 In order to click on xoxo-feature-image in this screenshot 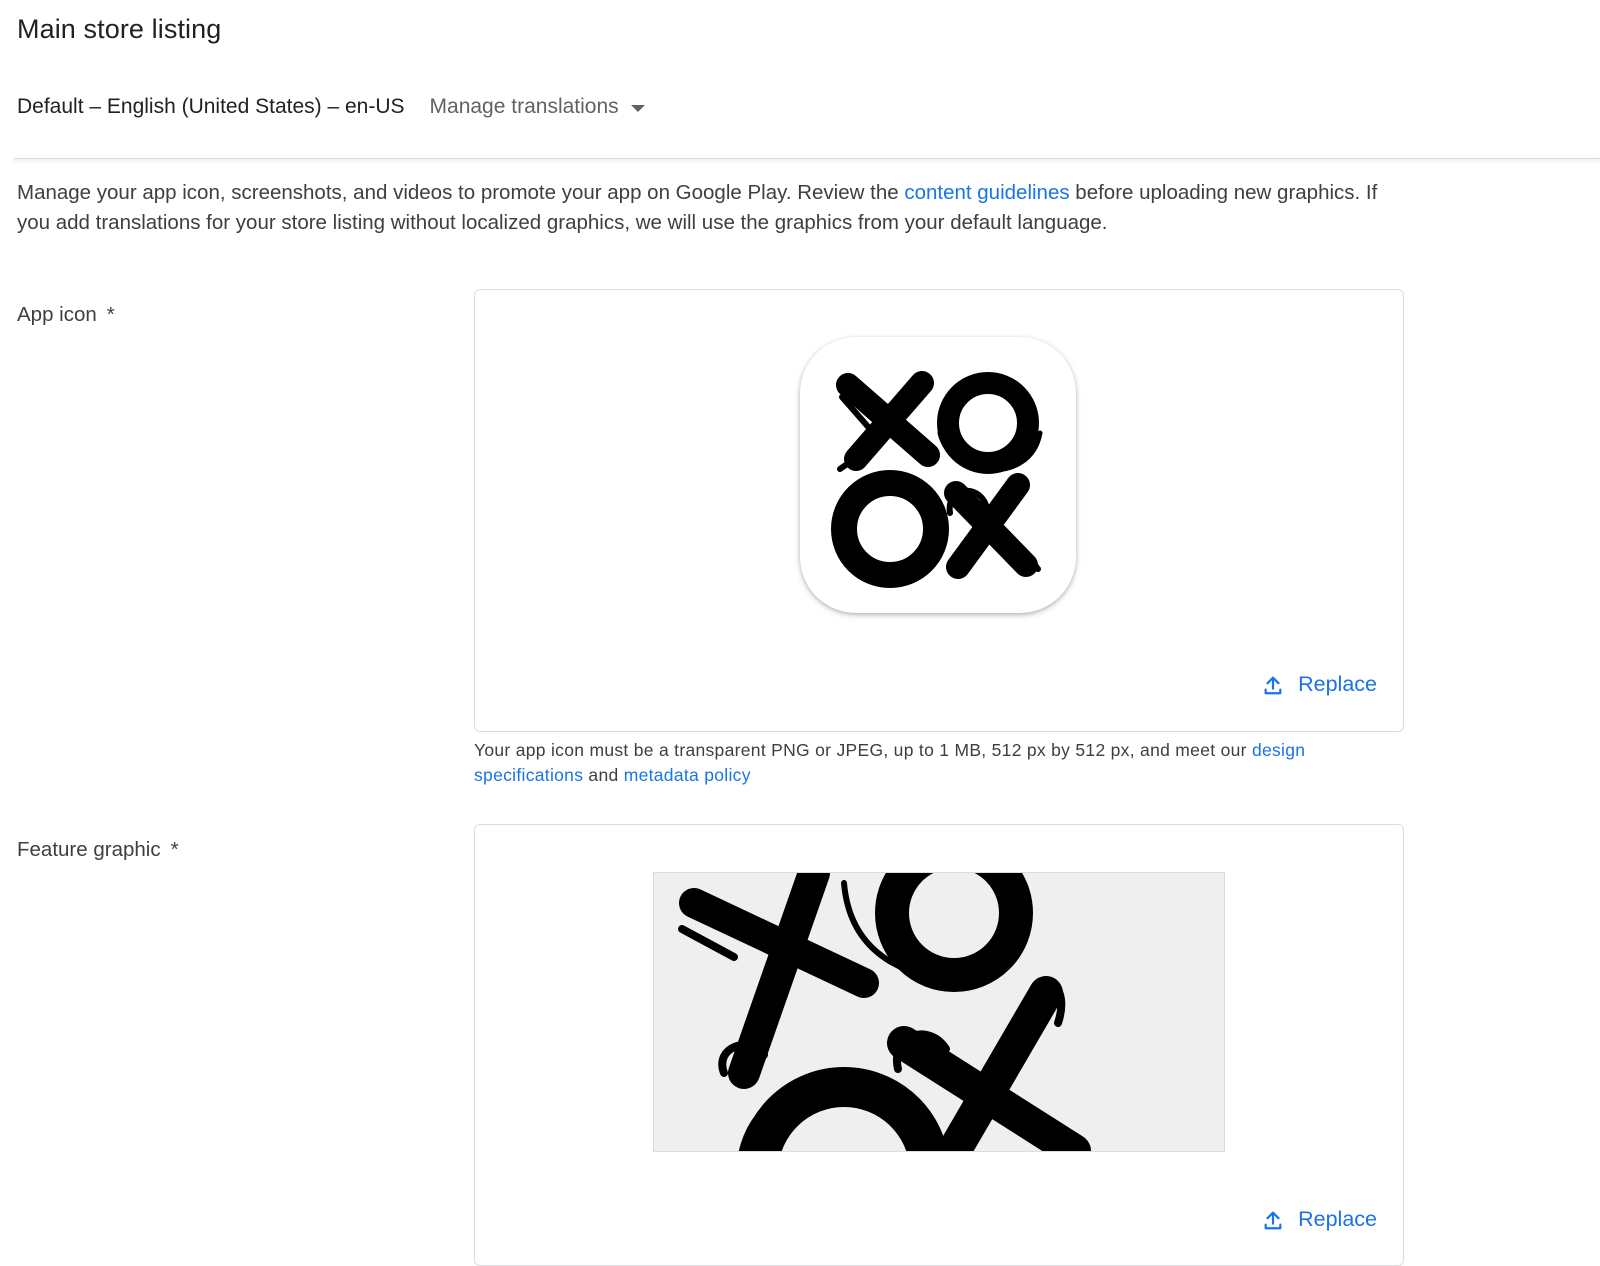, I will do `click(939, 1012)`.